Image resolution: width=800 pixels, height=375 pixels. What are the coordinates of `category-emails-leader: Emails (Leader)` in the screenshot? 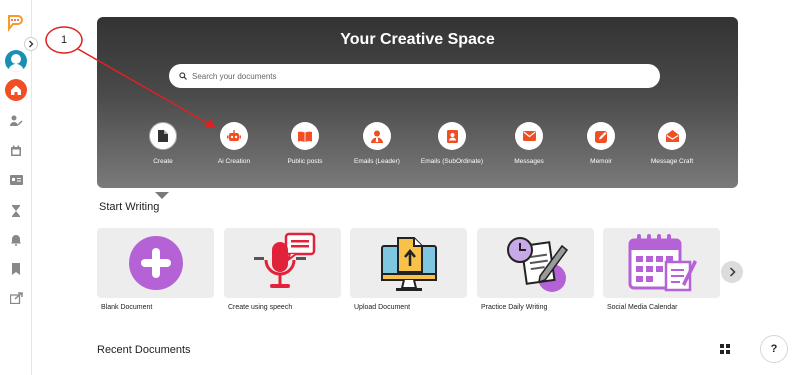 It's located at (377, 143).